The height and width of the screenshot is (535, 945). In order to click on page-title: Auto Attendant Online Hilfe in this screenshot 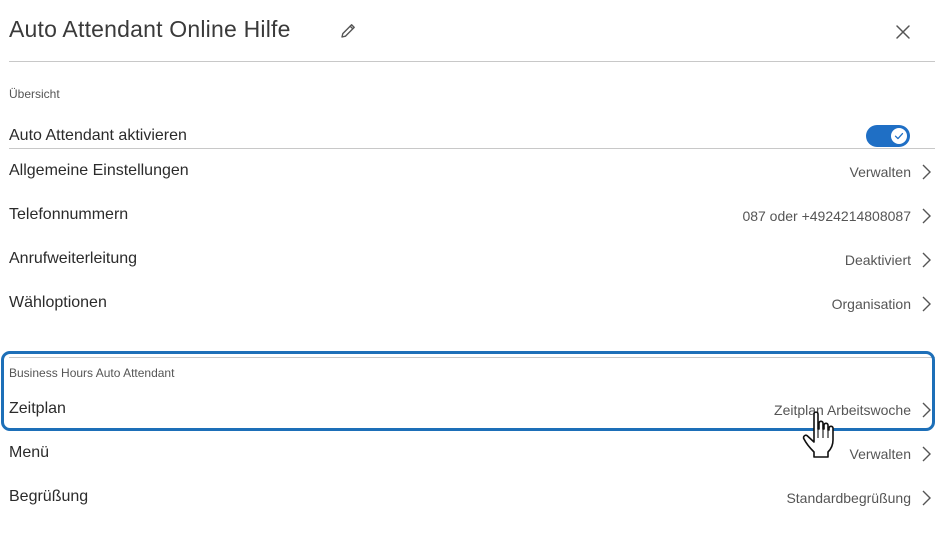, I will do `click(150, 29)`.